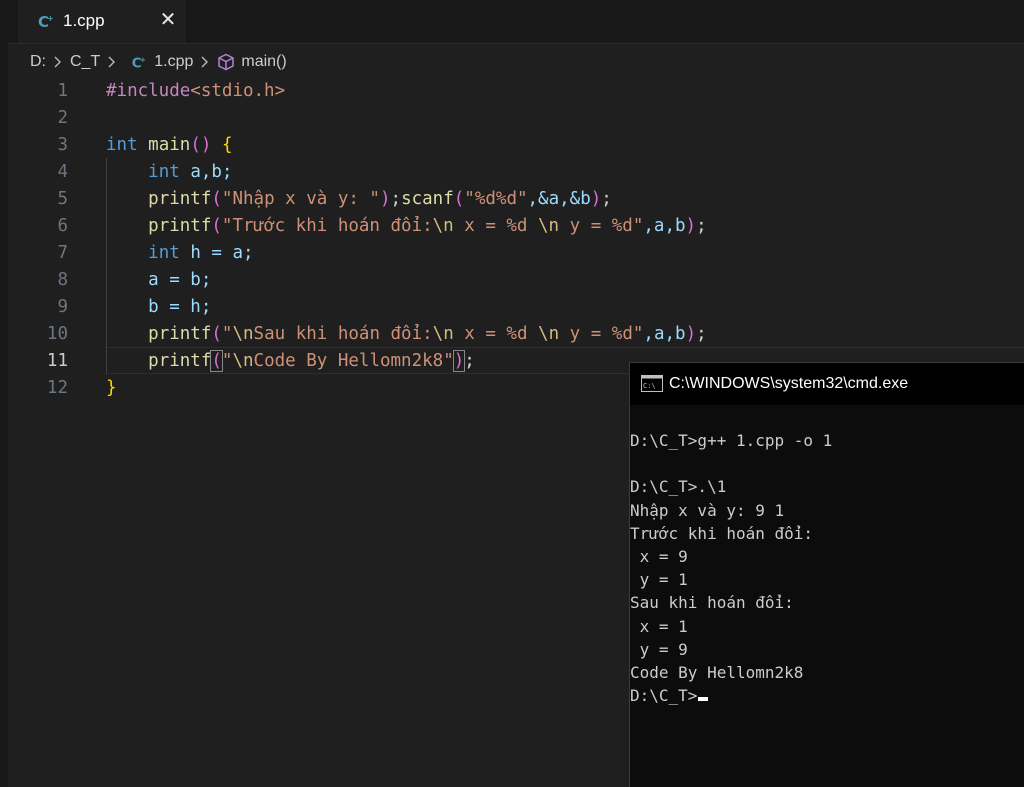 The image size is (1024, 787). What do you see at coordinates (512, 117) in the screenshot?
I see `code-line: 2` at bounding box center [512, 117].